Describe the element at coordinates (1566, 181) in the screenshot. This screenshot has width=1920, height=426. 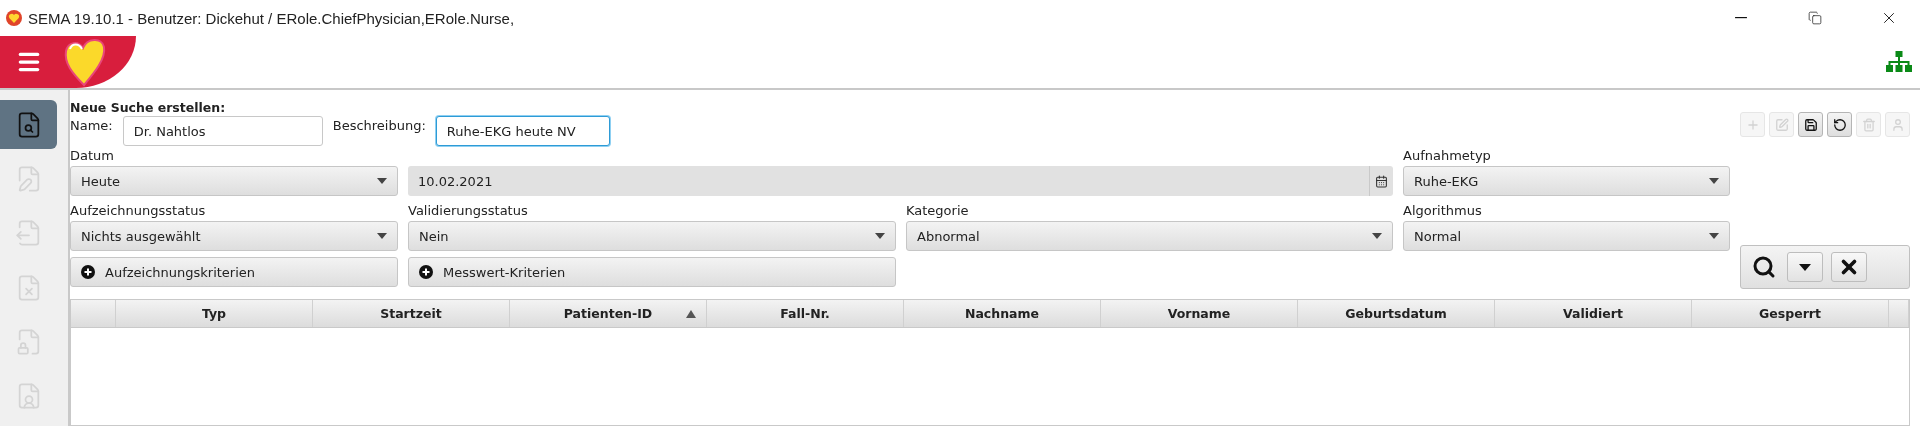
I see `dropdown: Ruhe-EKG` at that location.